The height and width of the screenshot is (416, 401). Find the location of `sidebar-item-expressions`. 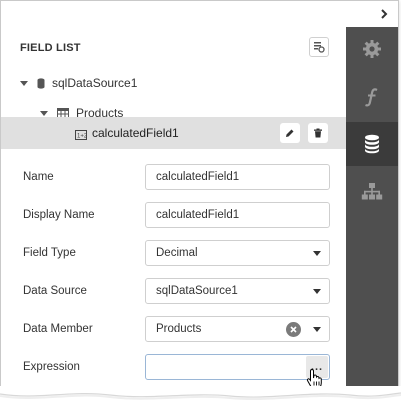

sidebar-item-expressions is located at coordinates (372, 97).